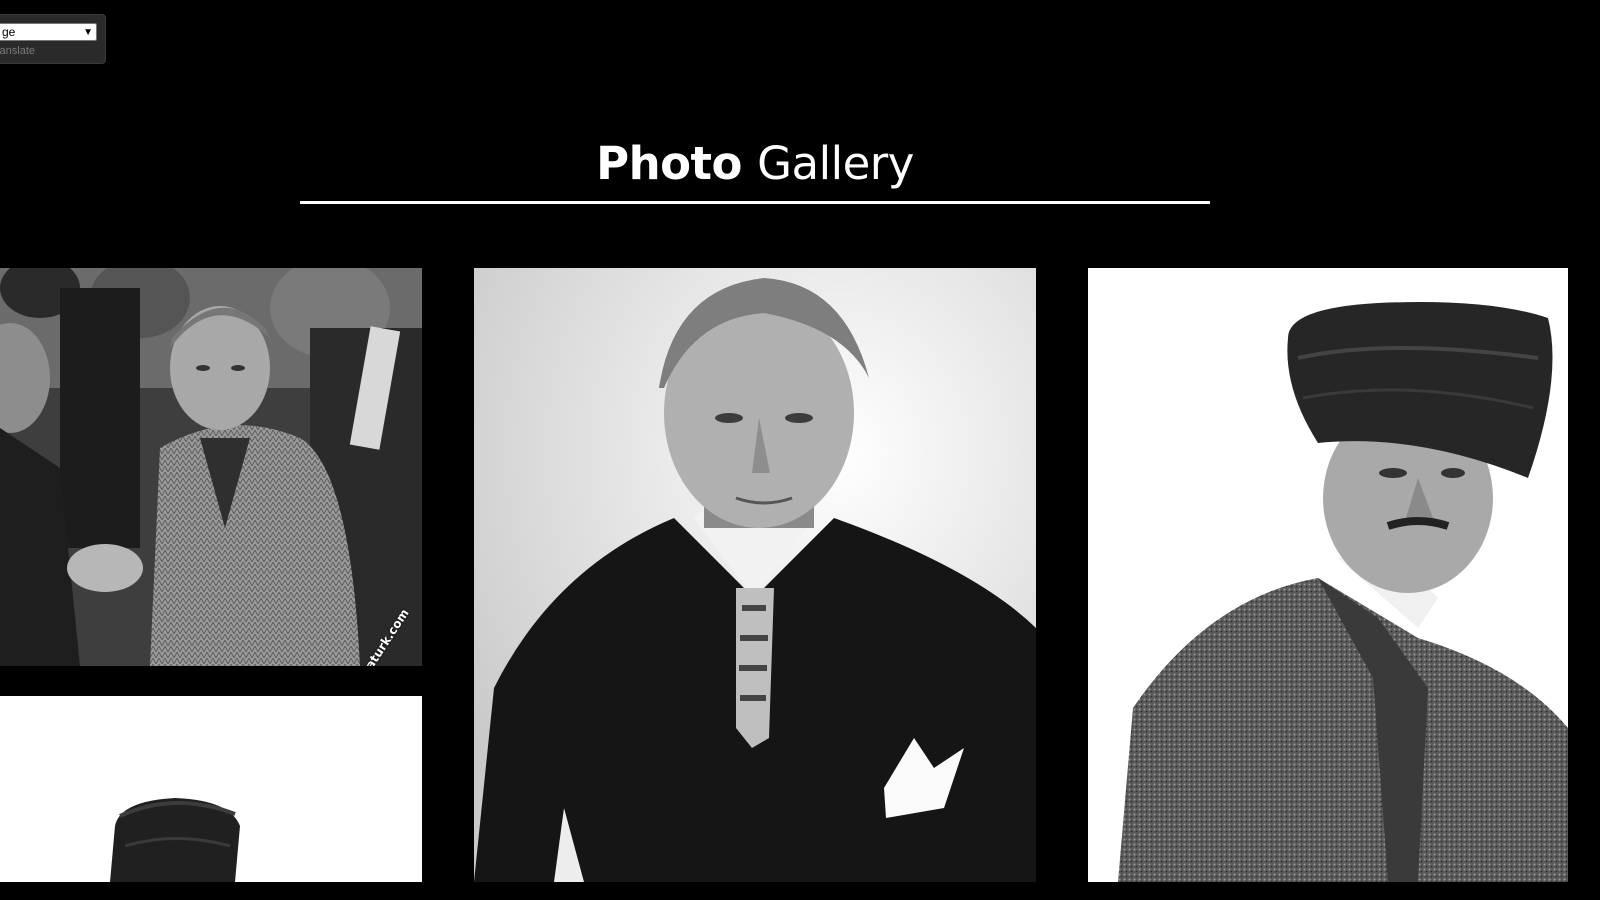  Describe the element at coordinates (669, 163) in the screenshot. I see `page-title-strong: Photo` at that location.